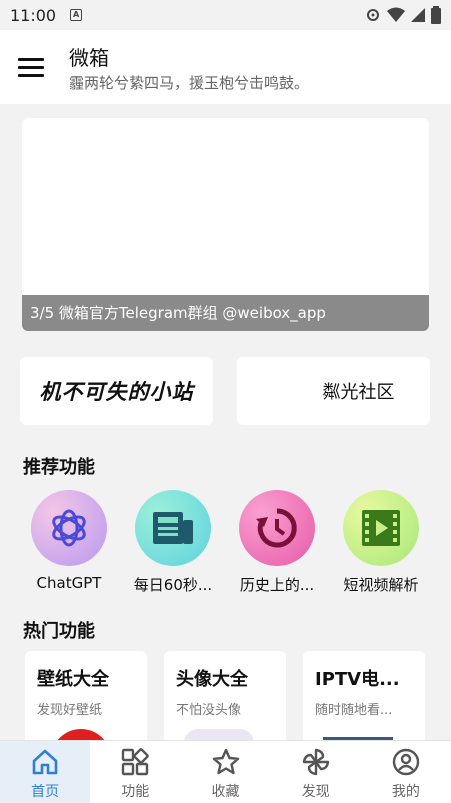 This screenshot has width=451, height=803. Describe the element at coordinates (86, 701) in the screenshot. I see `hot-card-wallpaper: 壁纸大全 发现好壁纸` at that location.